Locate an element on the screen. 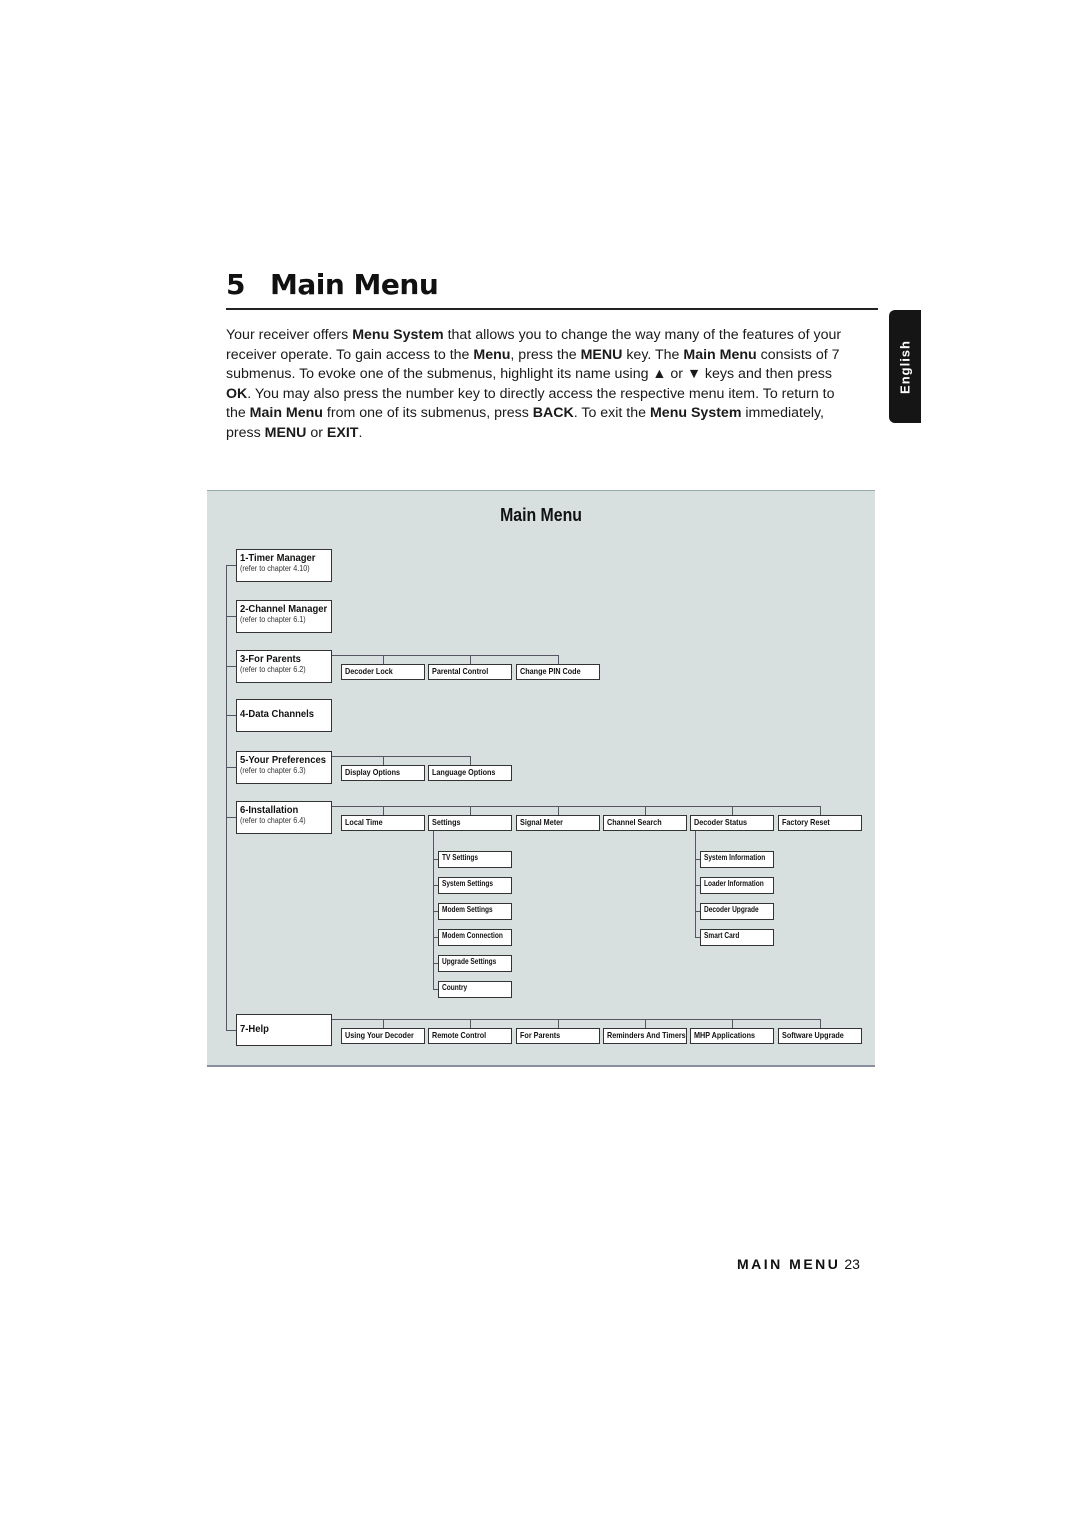  child-menu-box: Smart Card is located at coordinates (737, 937).